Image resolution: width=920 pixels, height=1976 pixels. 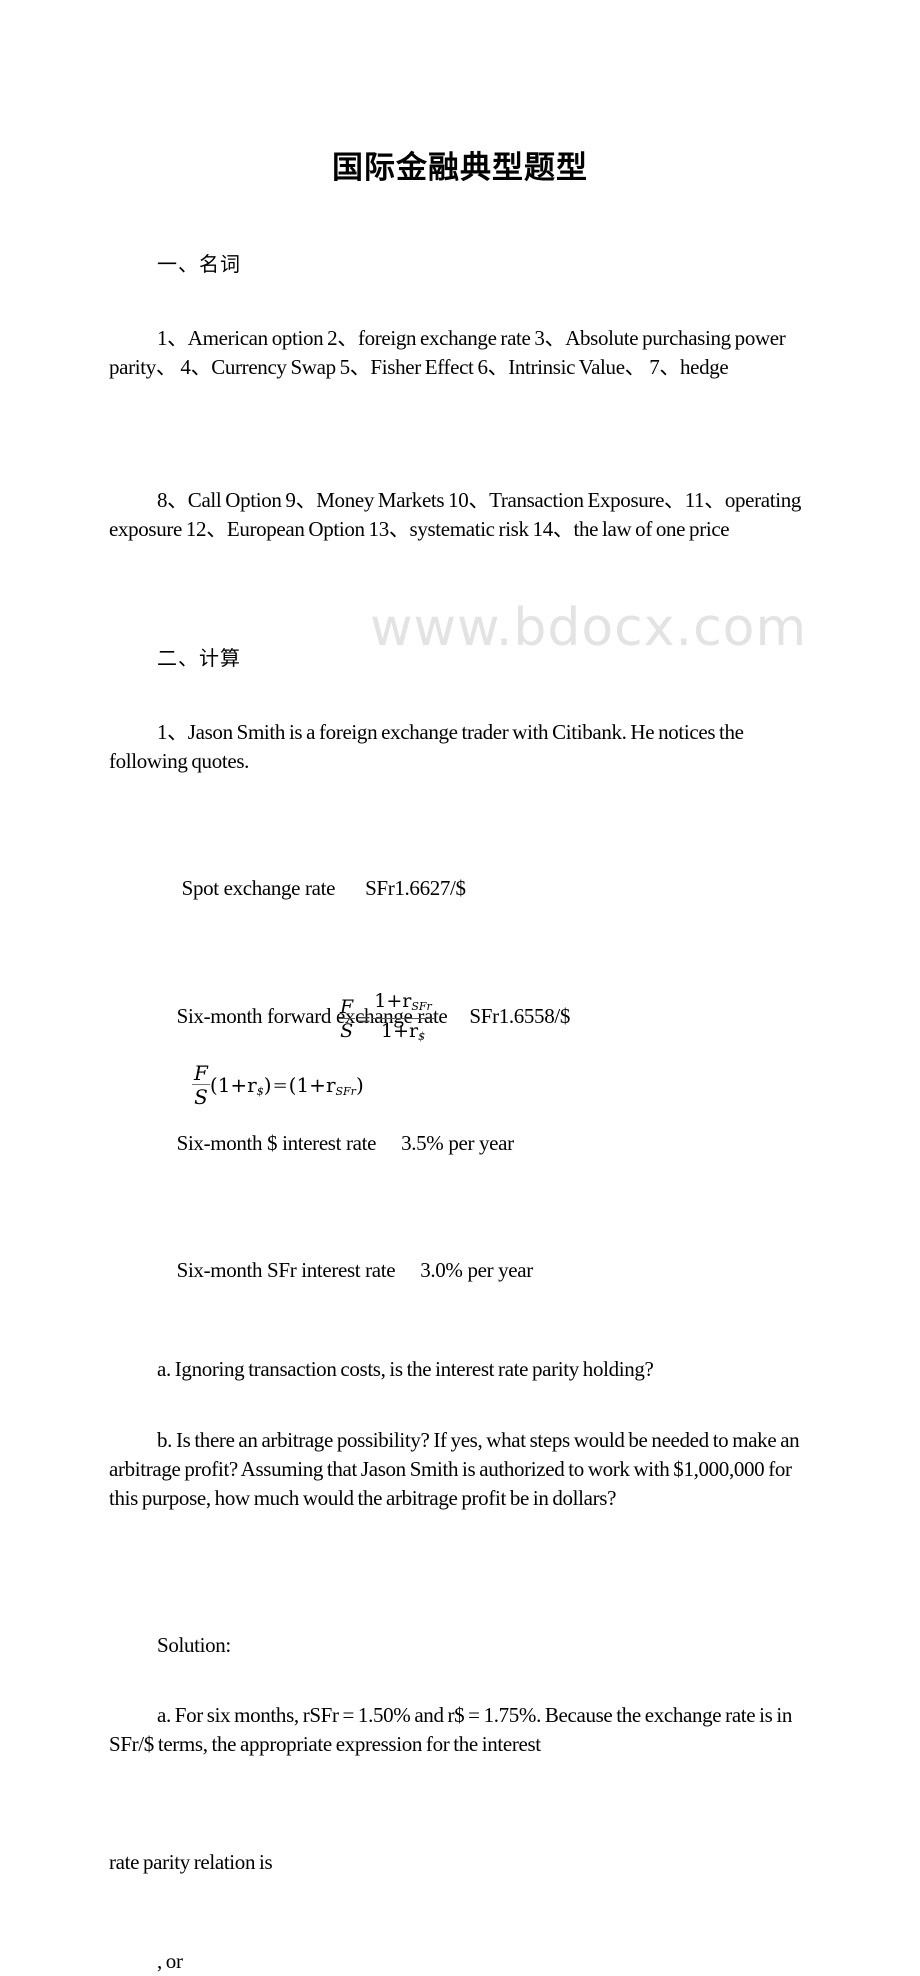 What do you see at coordinates (519, 1016) in the screenshot?
I see `quote-value: SFr1.6558/$` at bounding box center [519, 1016].